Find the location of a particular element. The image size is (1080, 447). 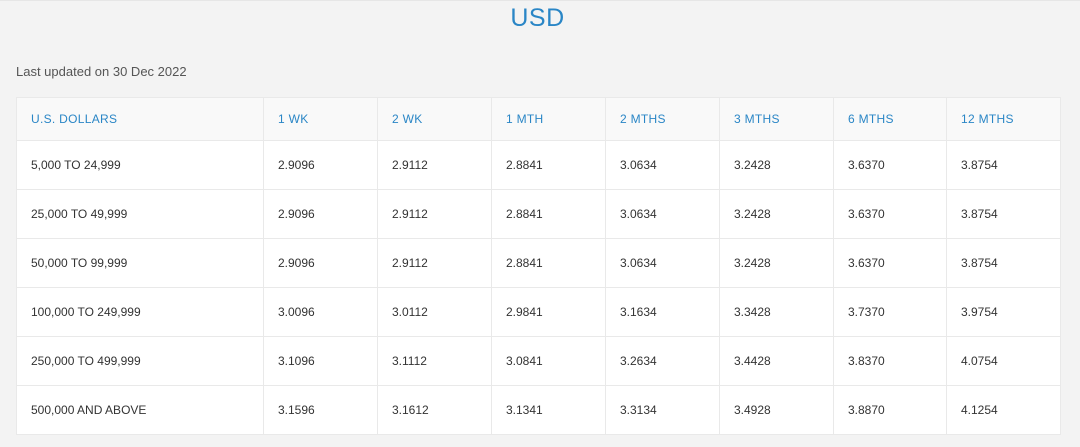

column-header-3-mths: 3 MTHS is located at coordinates (776, 119).